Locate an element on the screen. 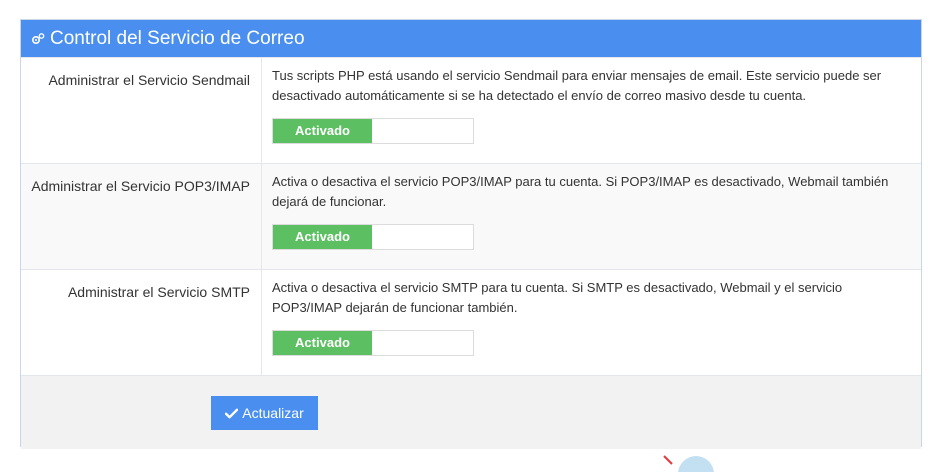 This screenshot has height=472, width=931. sendmail-toggle: Activado is located at coordinates (373, 131).